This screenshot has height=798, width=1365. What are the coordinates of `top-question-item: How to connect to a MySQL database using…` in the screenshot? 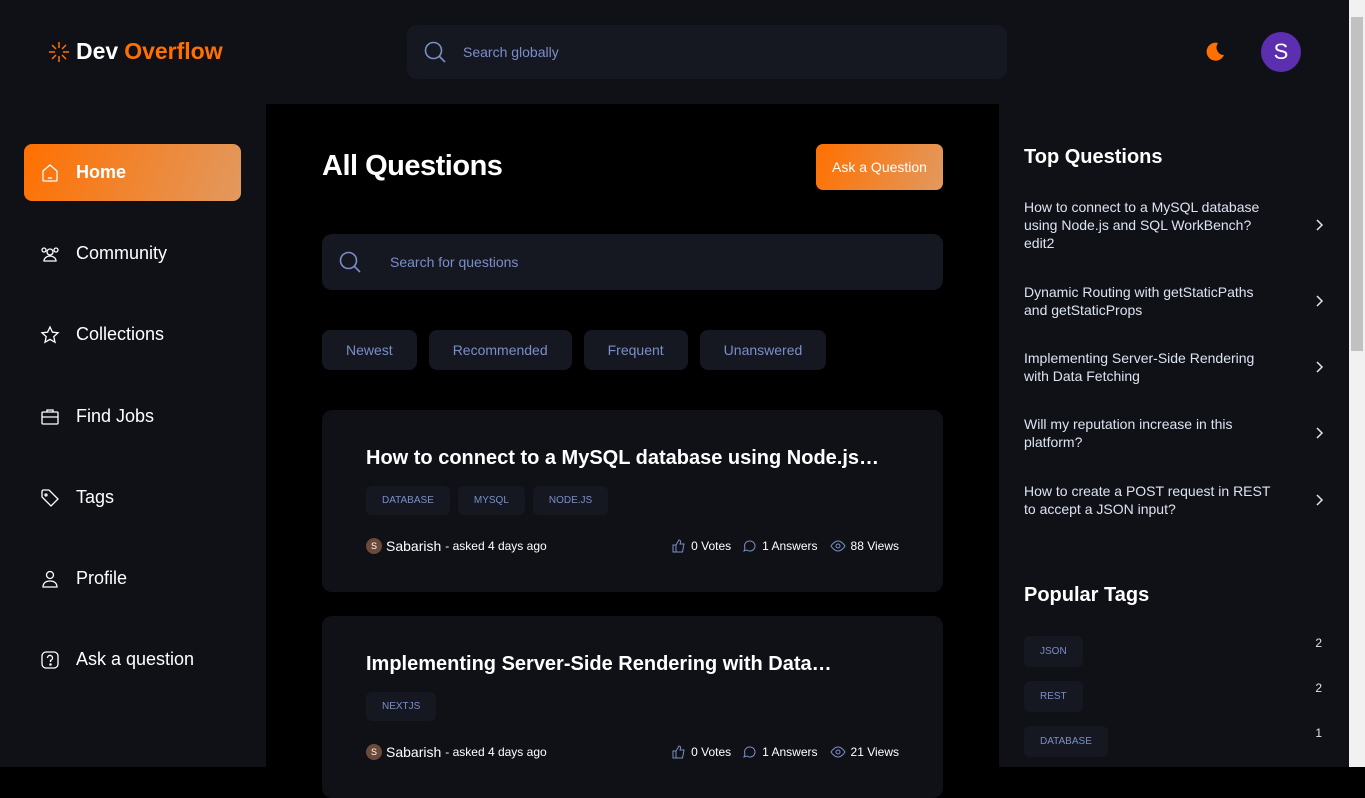 It's located at (1174, 225).